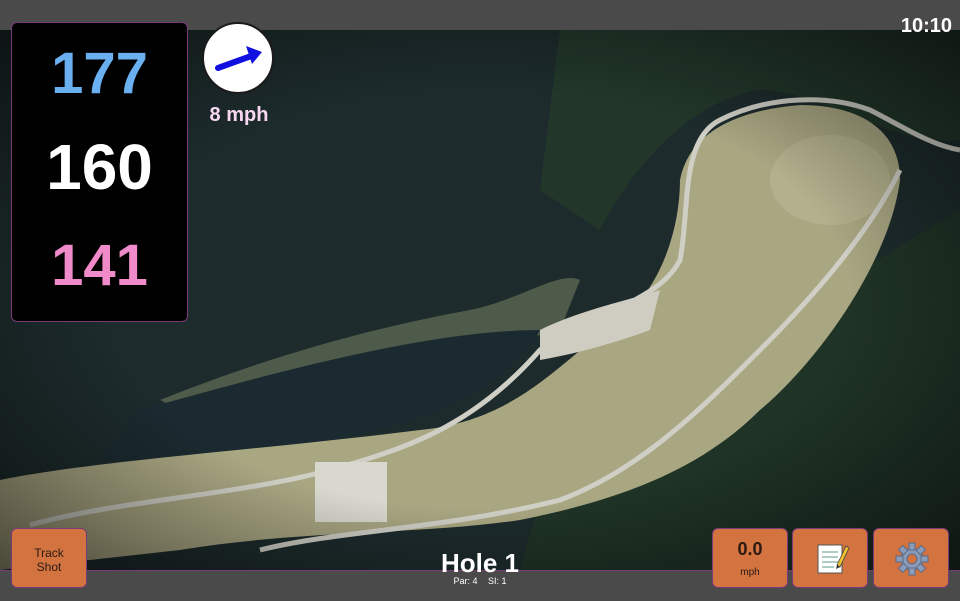 Image resolution: width=960 pixels, height=601 pixels. Describe the element at coordinates (239, 115) in the screenshot. I see `wind-speed: 8 mph` at that location.